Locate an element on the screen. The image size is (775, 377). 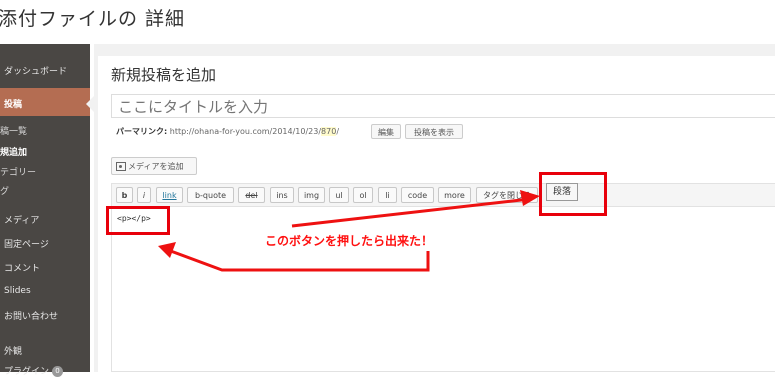
arrow-to-paragraph is located at coordinates (411, 212).